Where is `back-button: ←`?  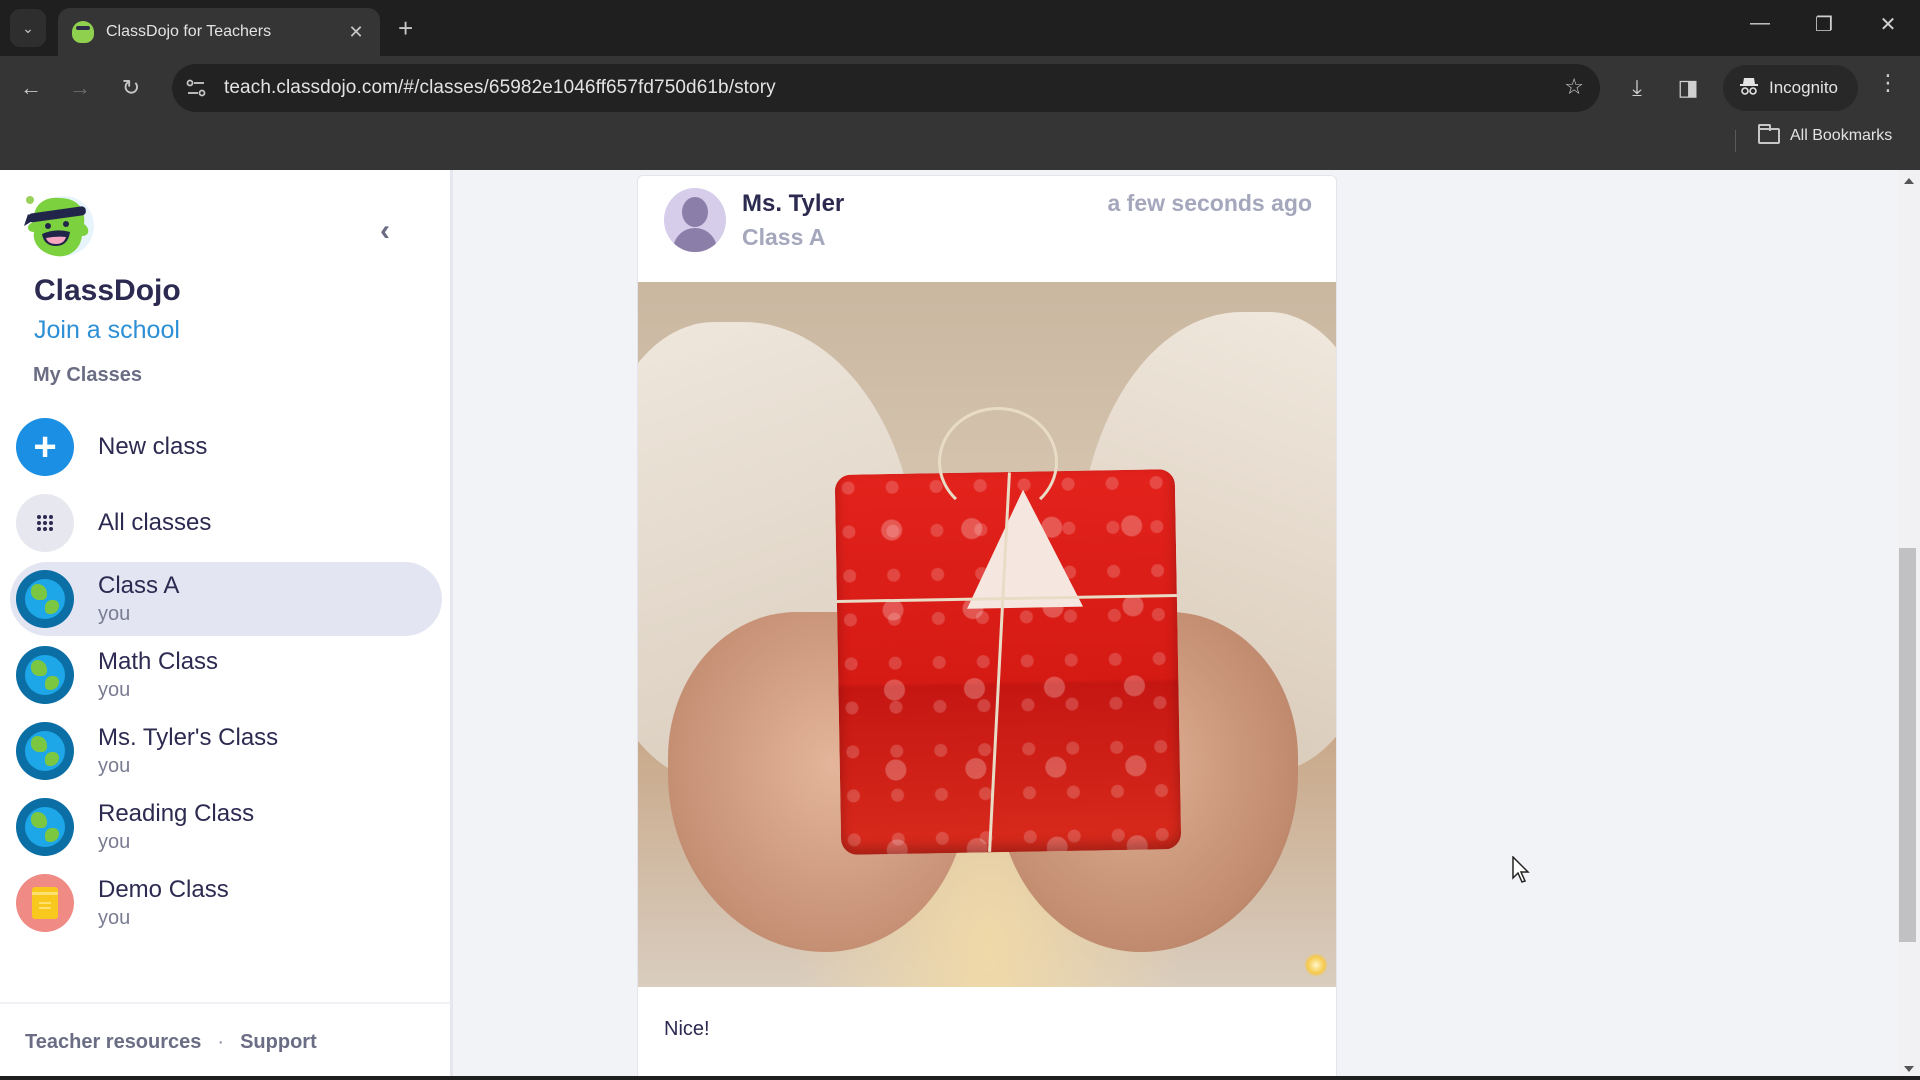
back-button: ← is located at coordinates (31, 88).